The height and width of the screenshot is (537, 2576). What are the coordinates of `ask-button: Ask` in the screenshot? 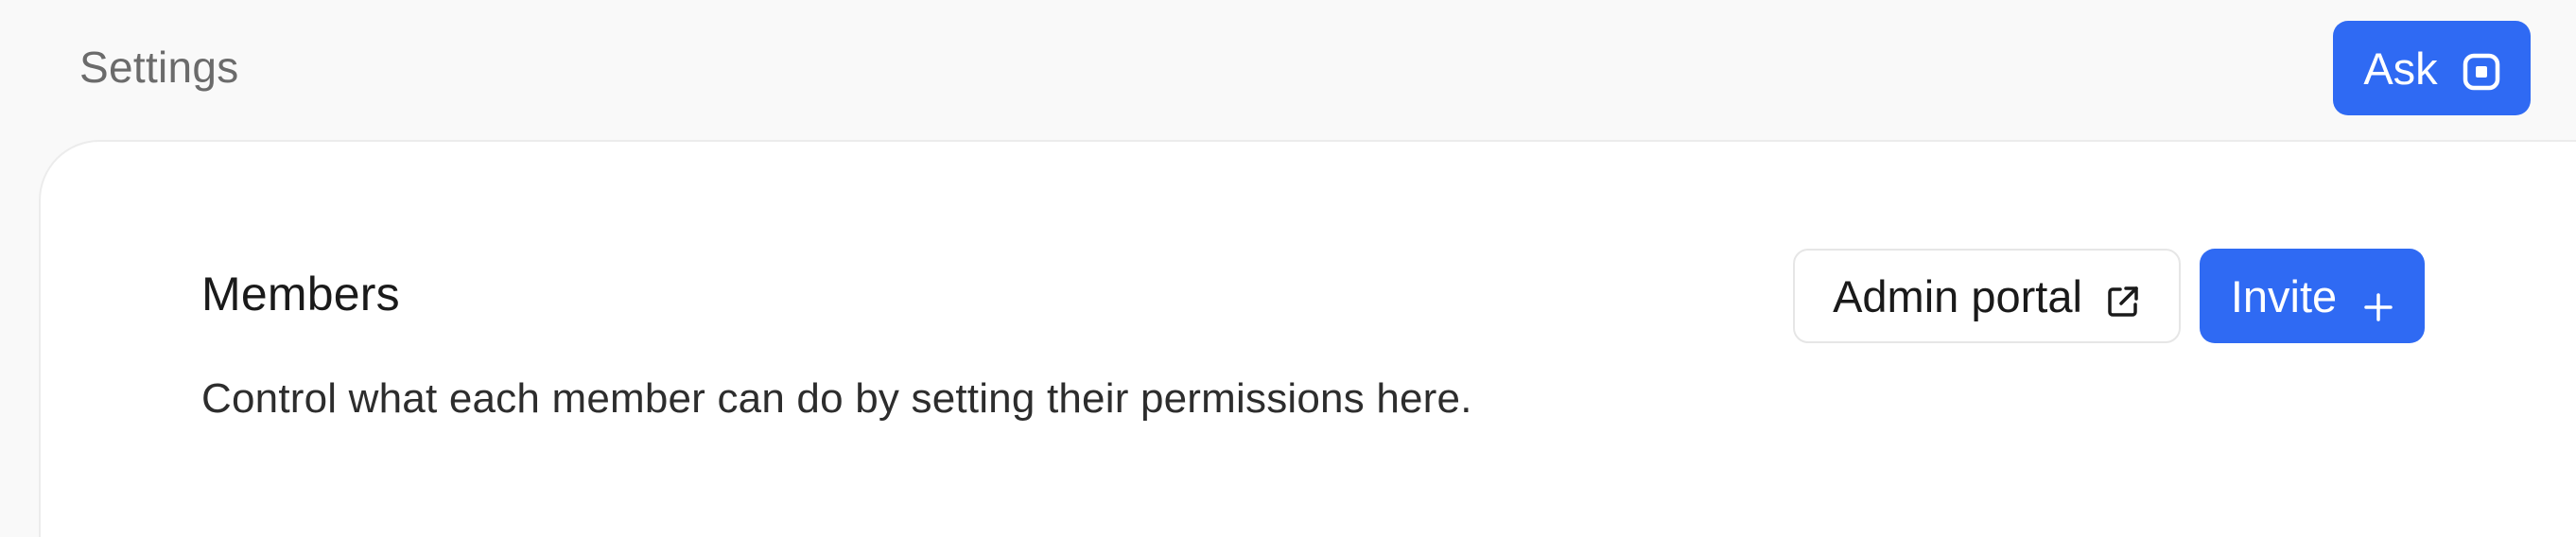 It's located at (2432, 68).